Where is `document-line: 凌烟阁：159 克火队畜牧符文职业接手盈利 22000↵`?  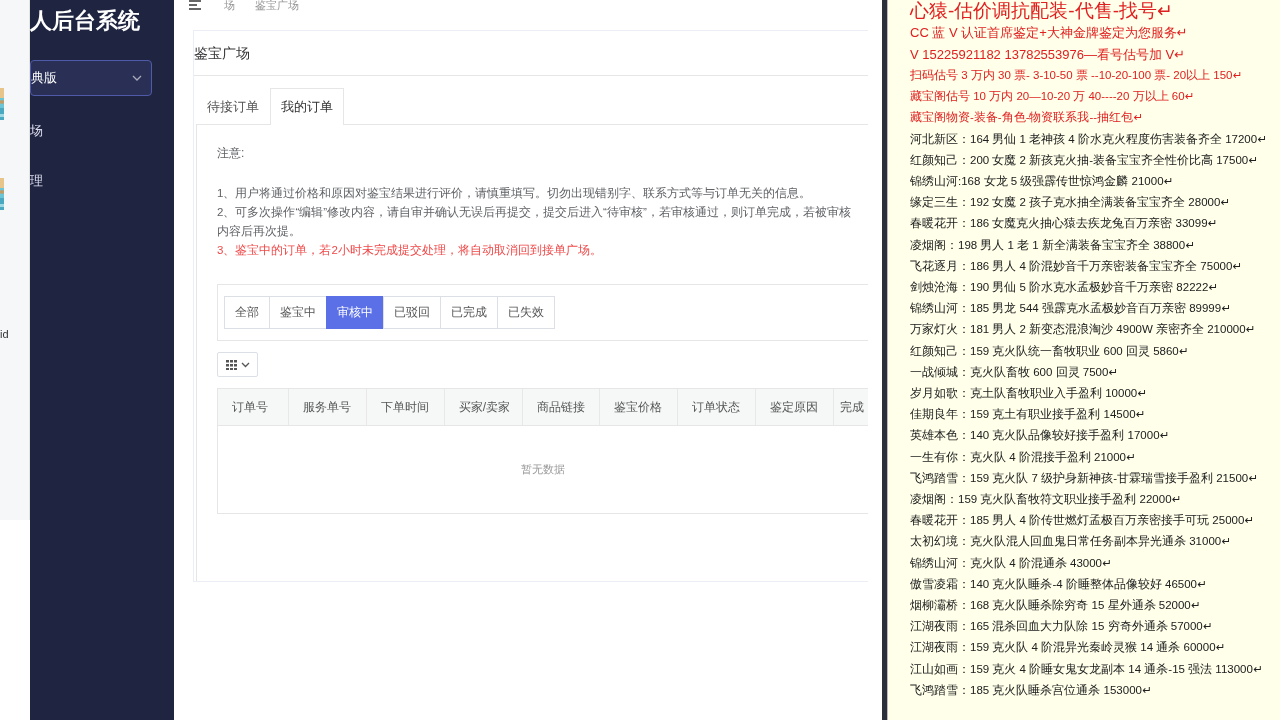
document-line: 凌烟阁：159 克火队畜牧符文职业接手盈利 22000↵ is located at coordinates (1046, 500).